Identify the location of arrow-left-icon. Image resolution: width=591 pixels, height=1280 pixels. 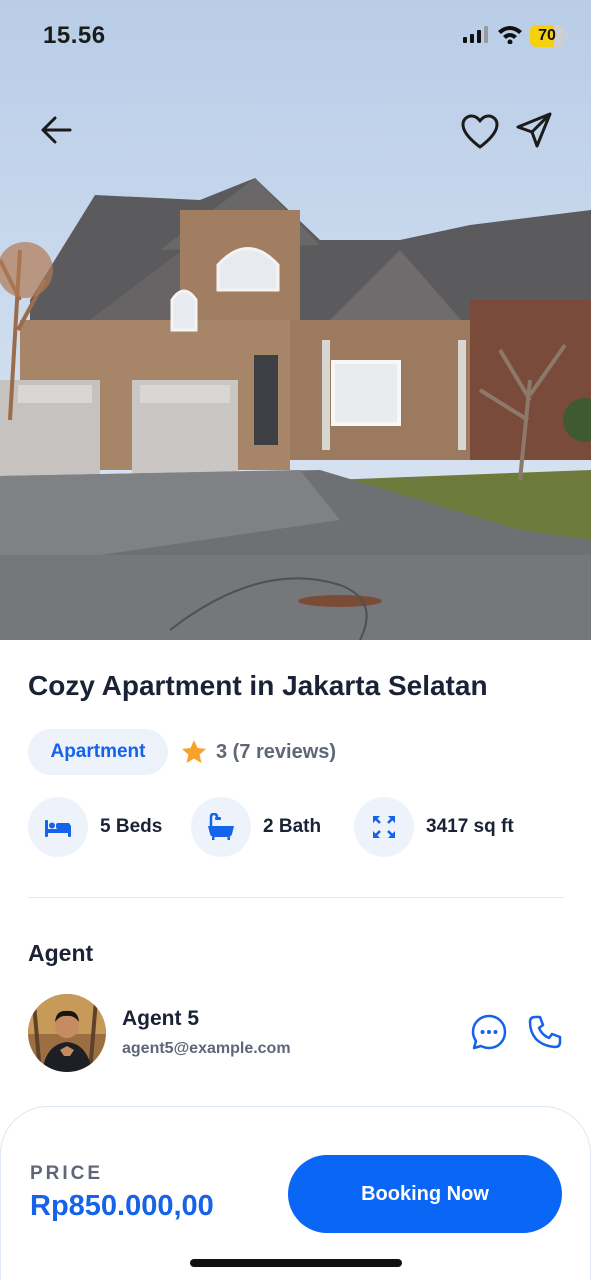
(56, 130).